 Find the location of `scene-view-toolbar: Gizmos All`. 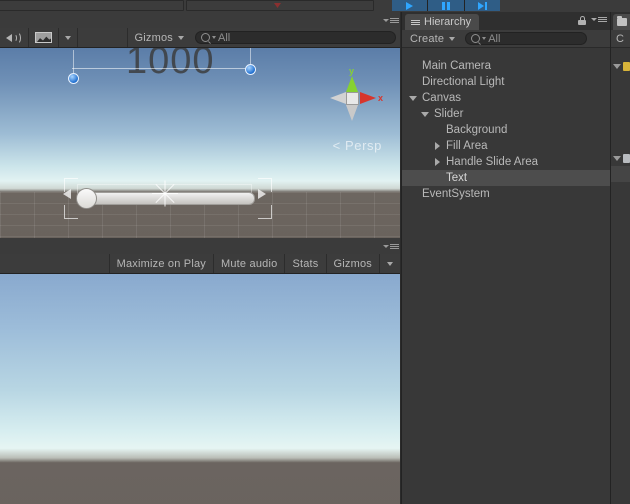

scene-view-toolbar: Gizmos All is located at coordinates (200, 38).